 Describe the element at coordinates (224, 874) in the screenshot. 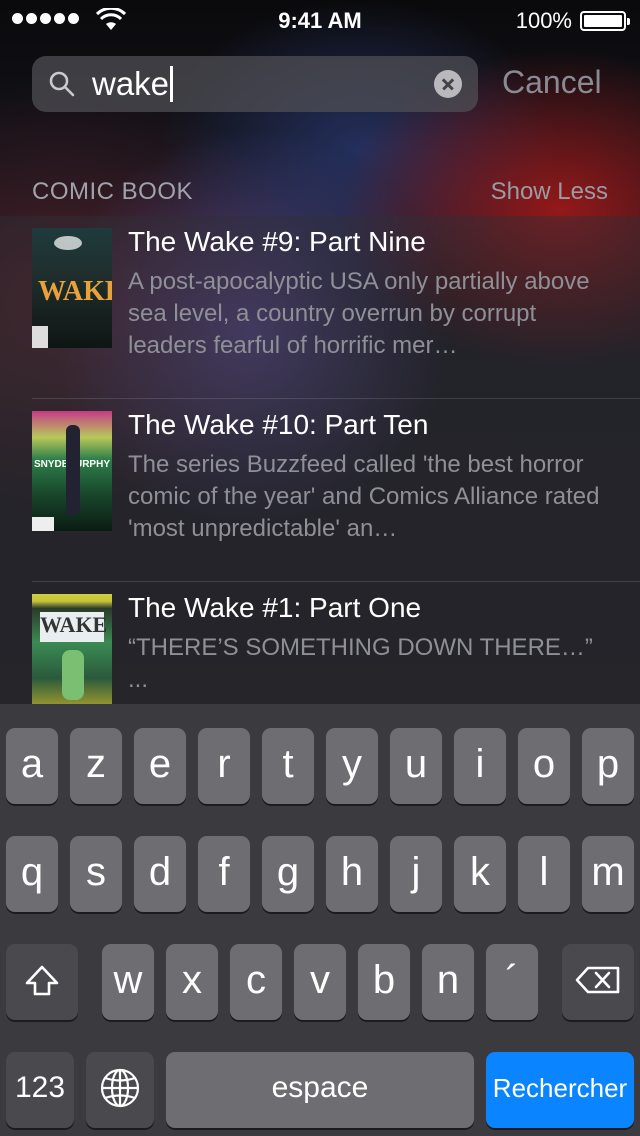

I see `key-f: f` at that location.